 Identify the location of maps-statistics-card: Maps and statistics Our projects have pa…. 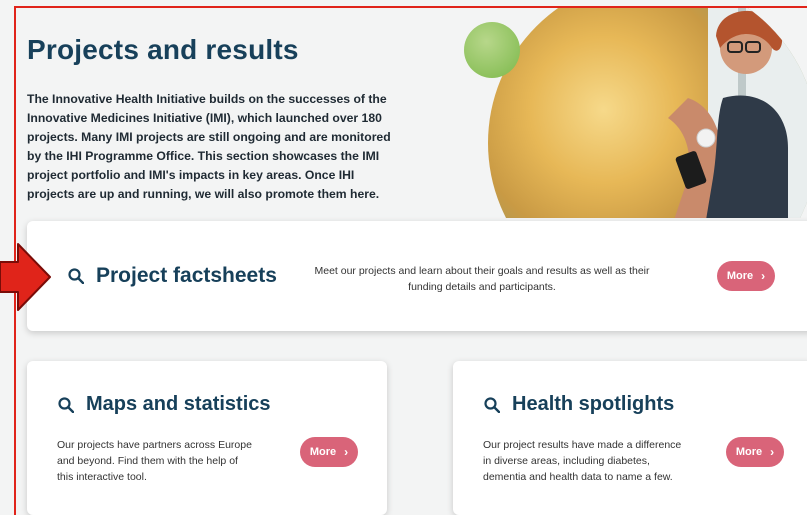
(207, 438).